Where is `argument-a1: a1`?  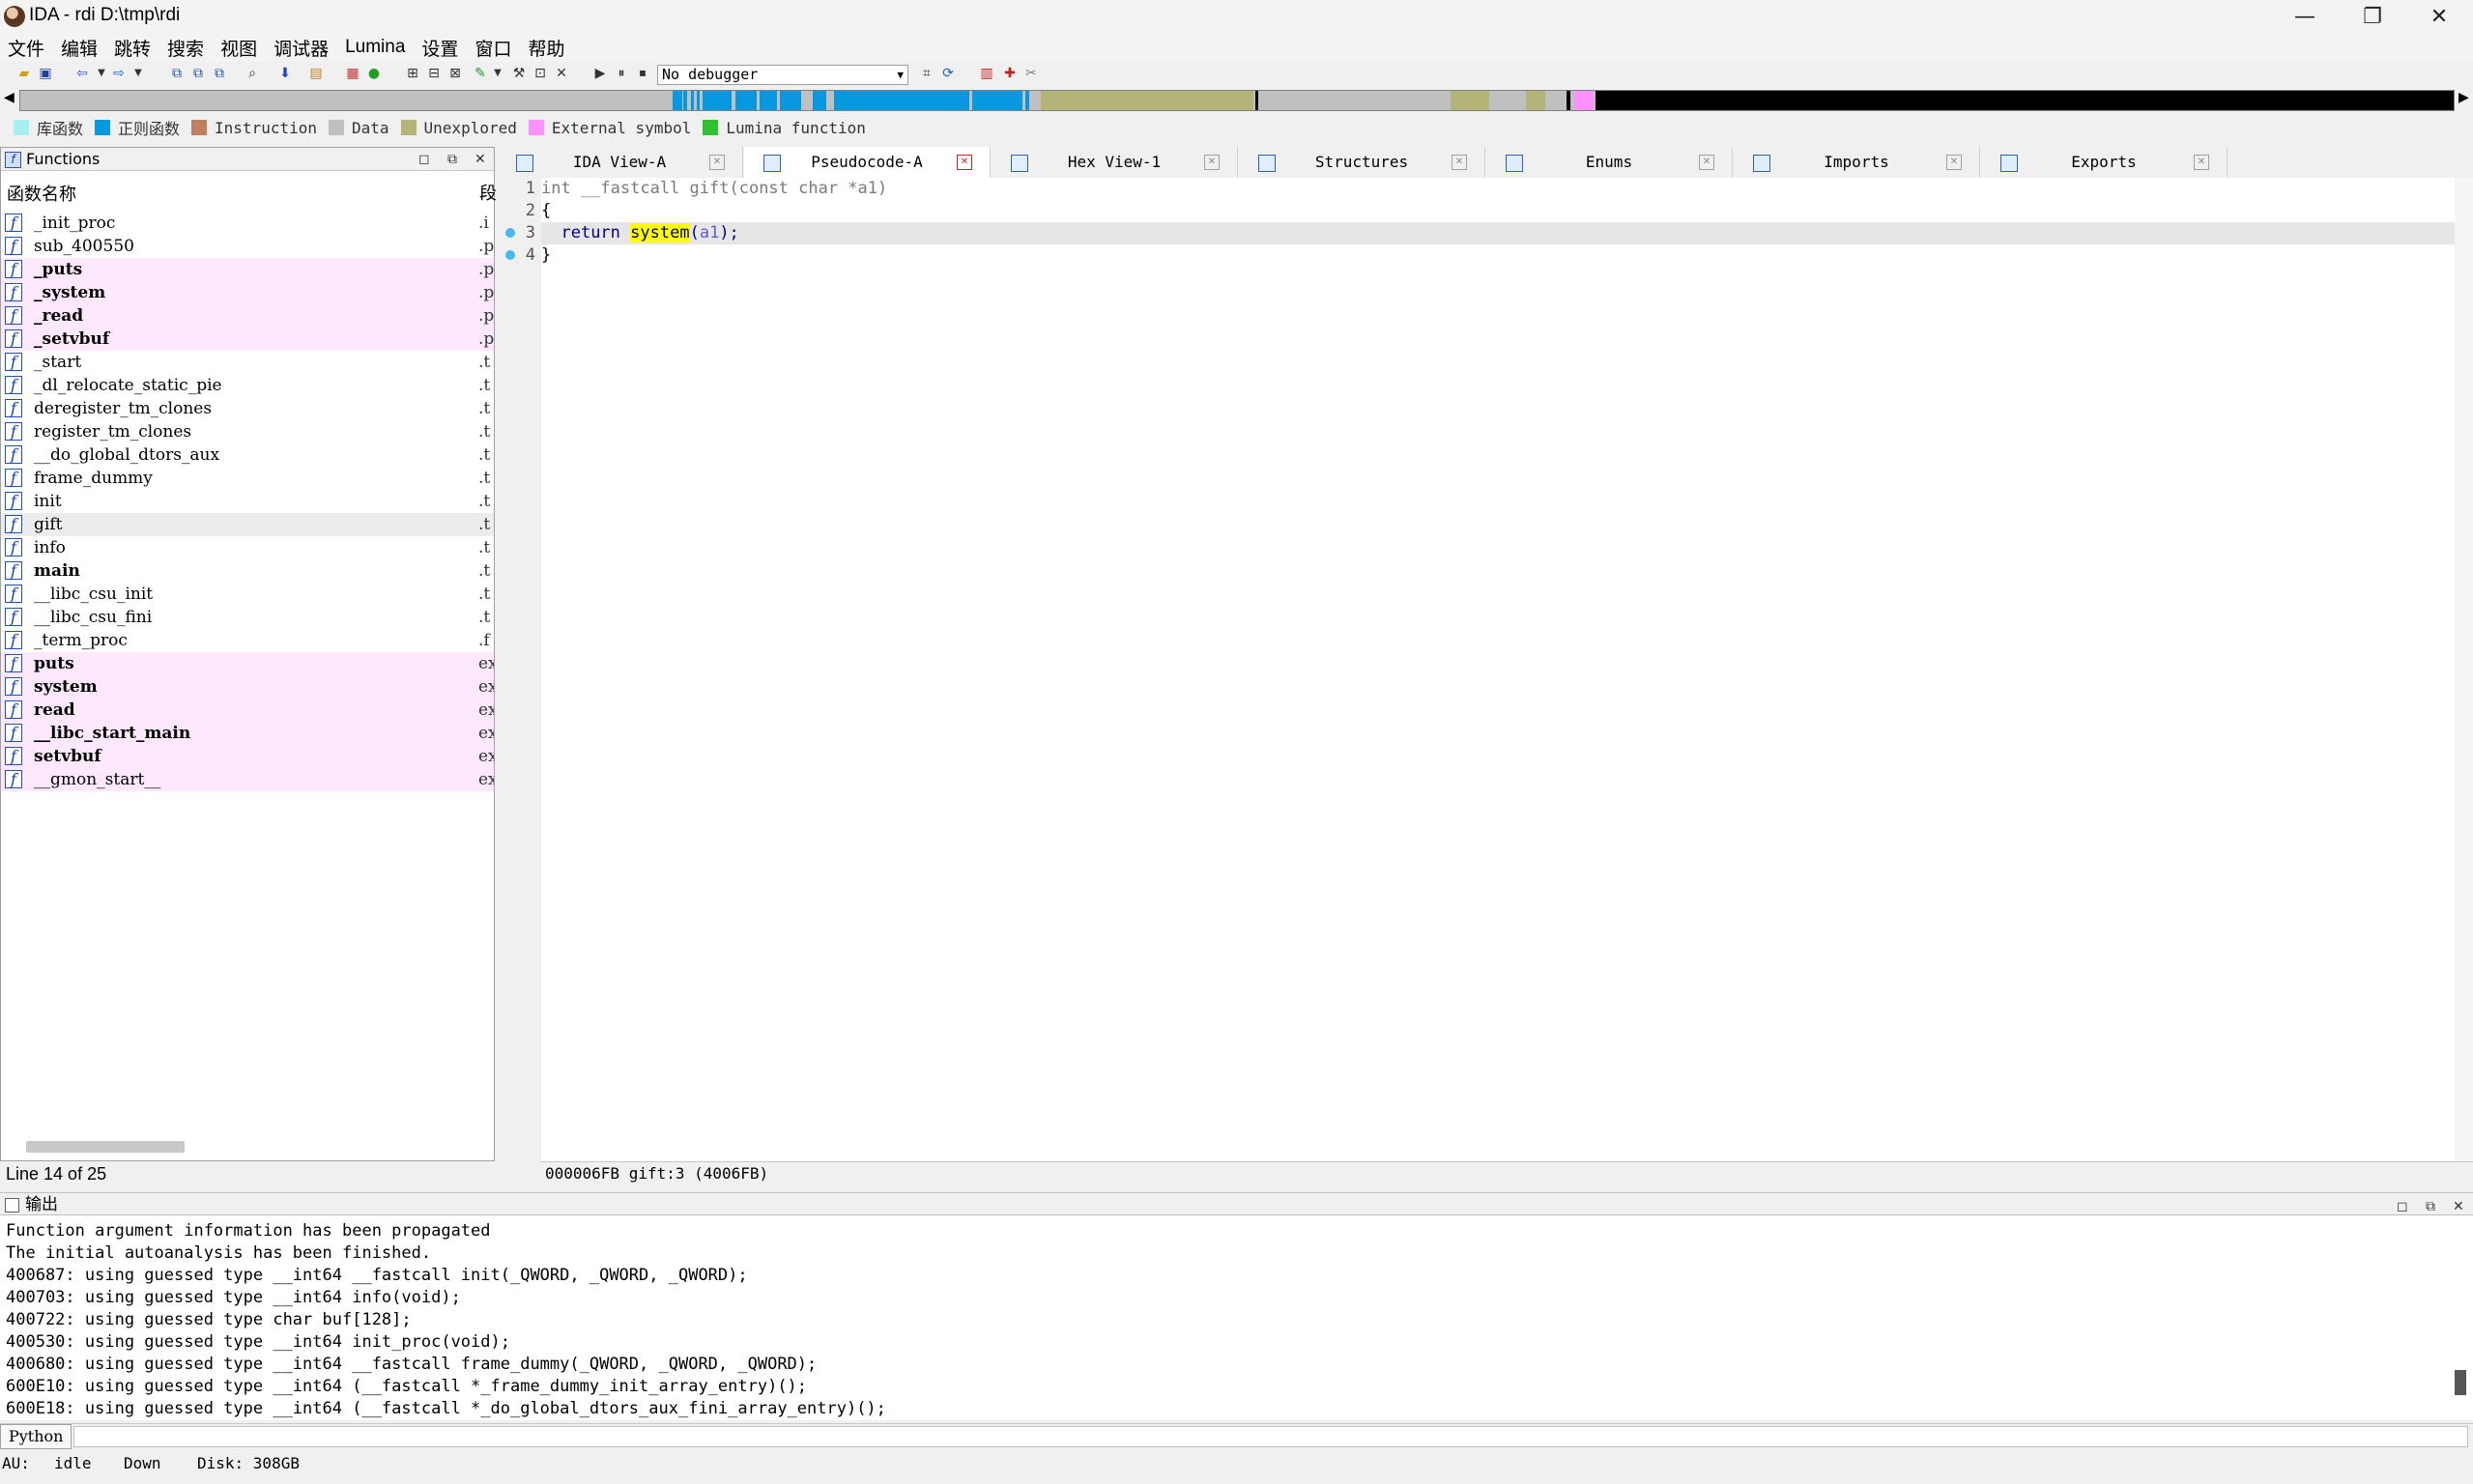
argument-a1: a1 is located at coordinates (710, 233).